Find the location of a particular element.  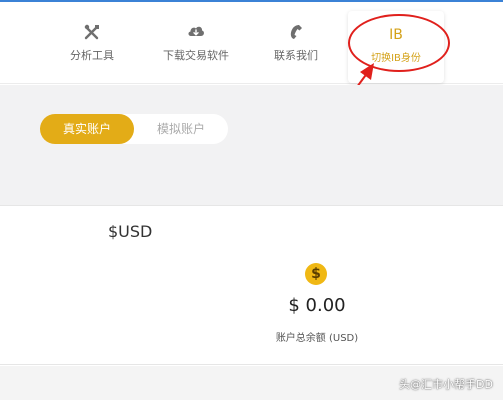

nav-item-contact-us: 联系我们 is located at coordinates (296, 43).